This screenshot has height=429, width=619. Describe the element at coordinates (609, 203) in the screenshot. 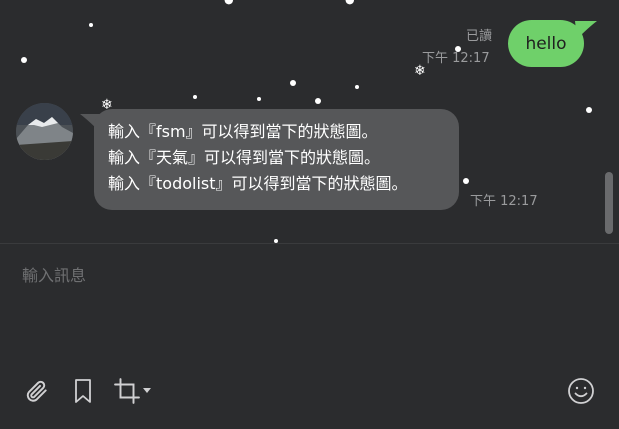

I see `chat-scrollbar` at that location.